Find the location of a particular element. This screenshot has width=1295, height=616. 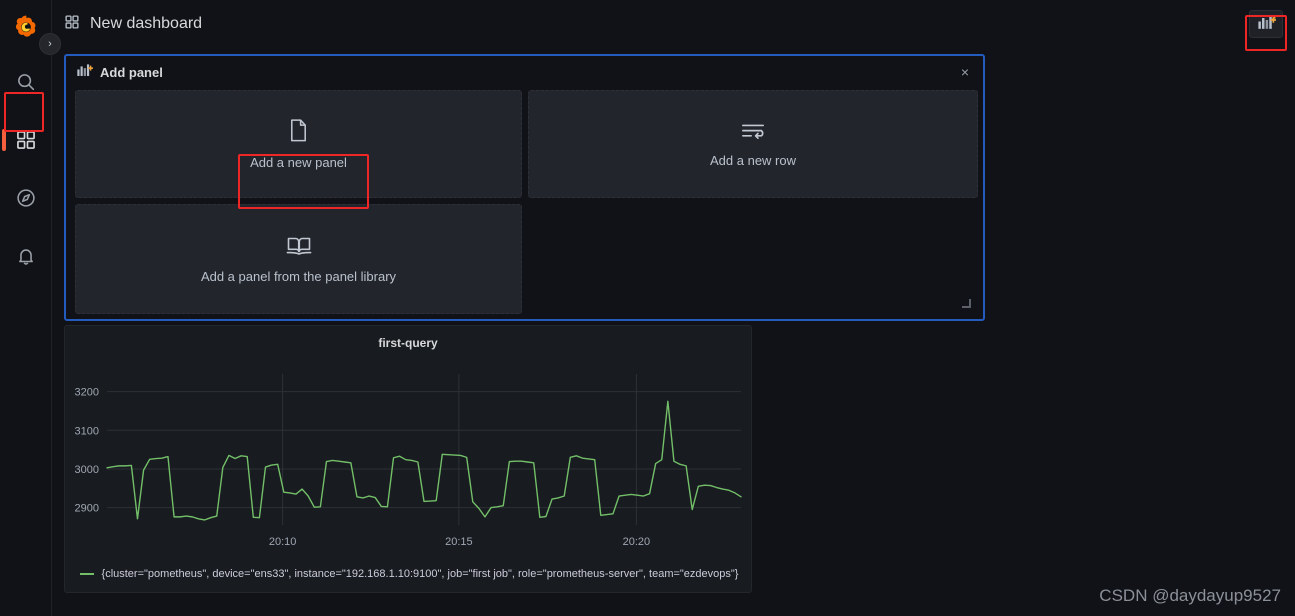

breadcrumb: New dashboard is located at coordinates (127, 24).